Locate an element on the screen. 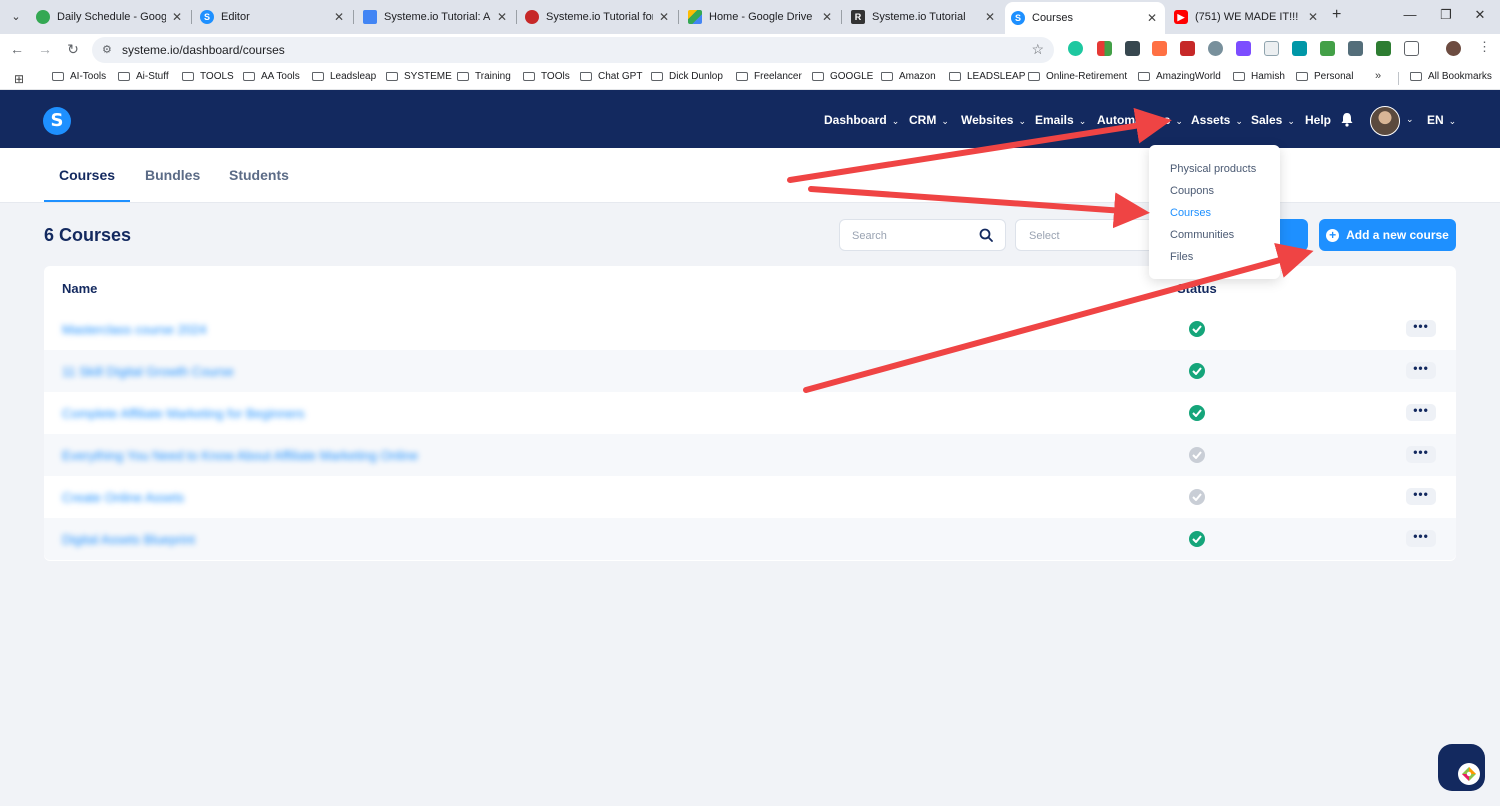 This screenshot has height=806, width=1500. browser-tab: Systeme.io Tutorial for Be ✕ is located at coordinates (598, 17).